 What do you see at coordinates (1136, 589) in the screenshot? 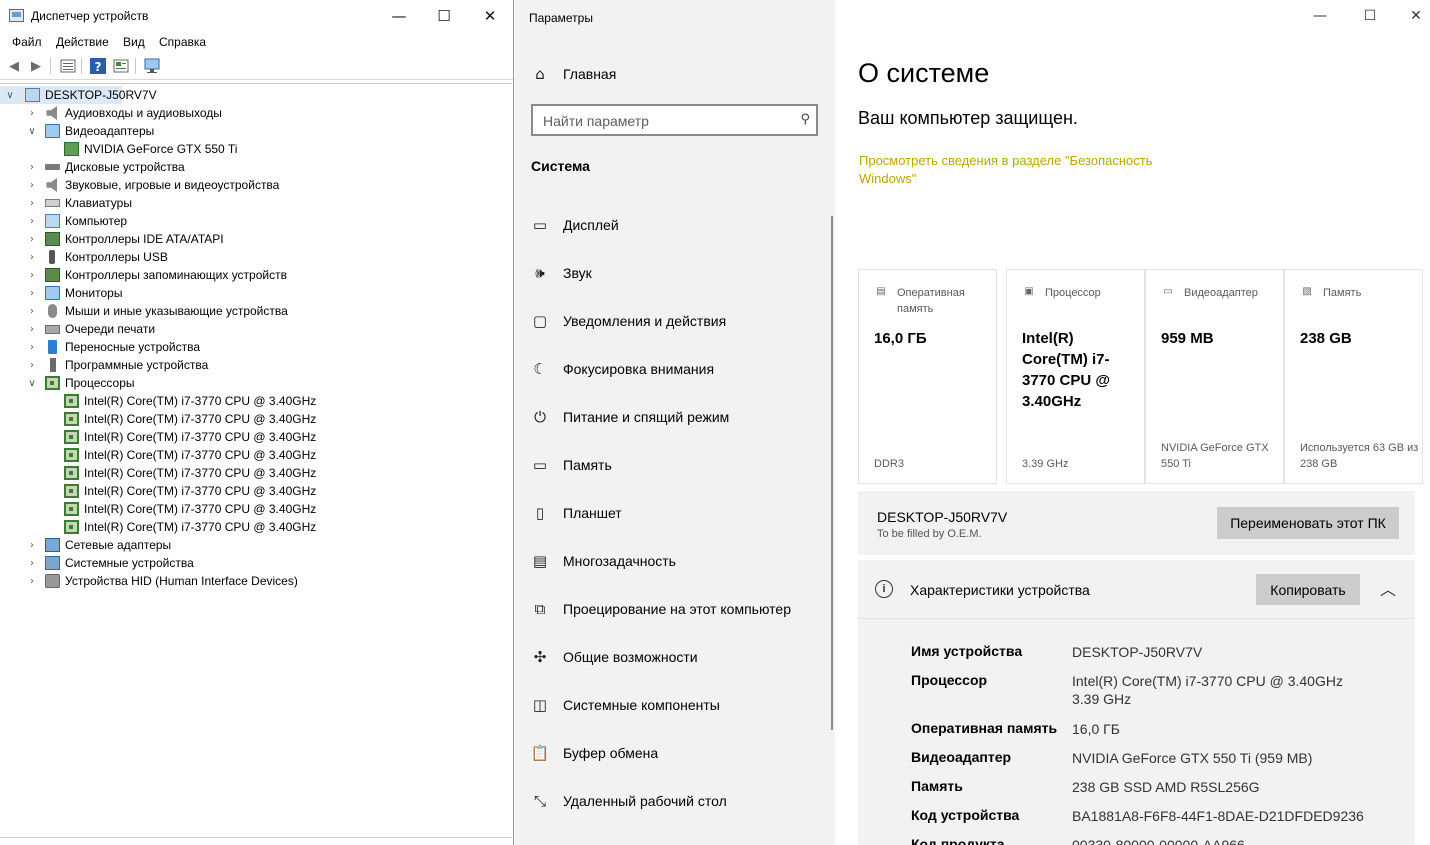
I see `device-specs-header: i Характеристики устройства Копировать ︿` at bounding box center [1136, 589].